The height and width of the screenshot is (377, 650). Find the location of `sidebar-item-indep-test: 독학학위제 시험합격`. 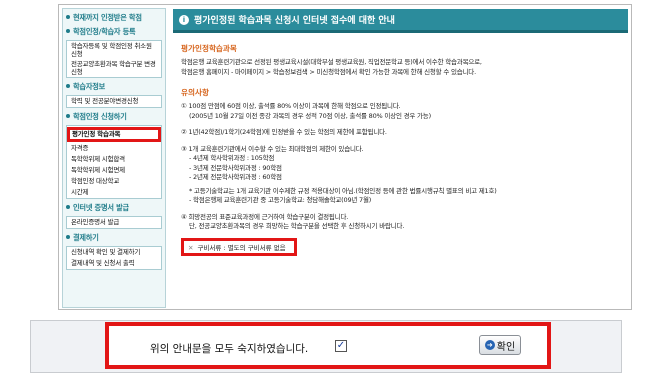

sidebar-item-indep-test: 독학학위제 시험합격 is located at coordinates (114, 159).